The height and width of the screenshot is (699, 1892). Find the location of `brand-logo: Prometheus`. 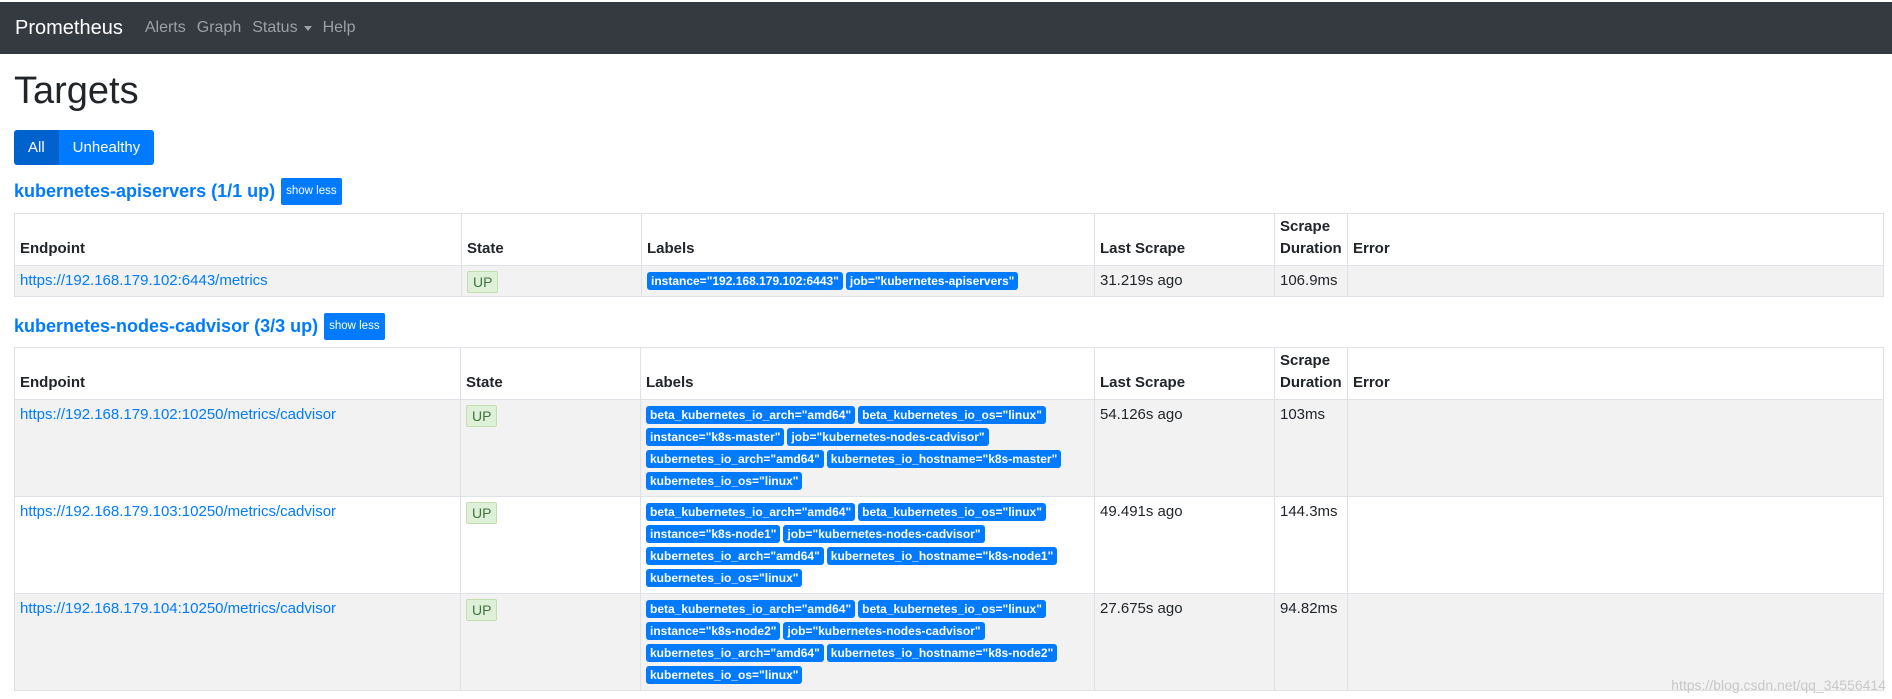

brand-logo: Prometheus is located at coordinates (69, 28).